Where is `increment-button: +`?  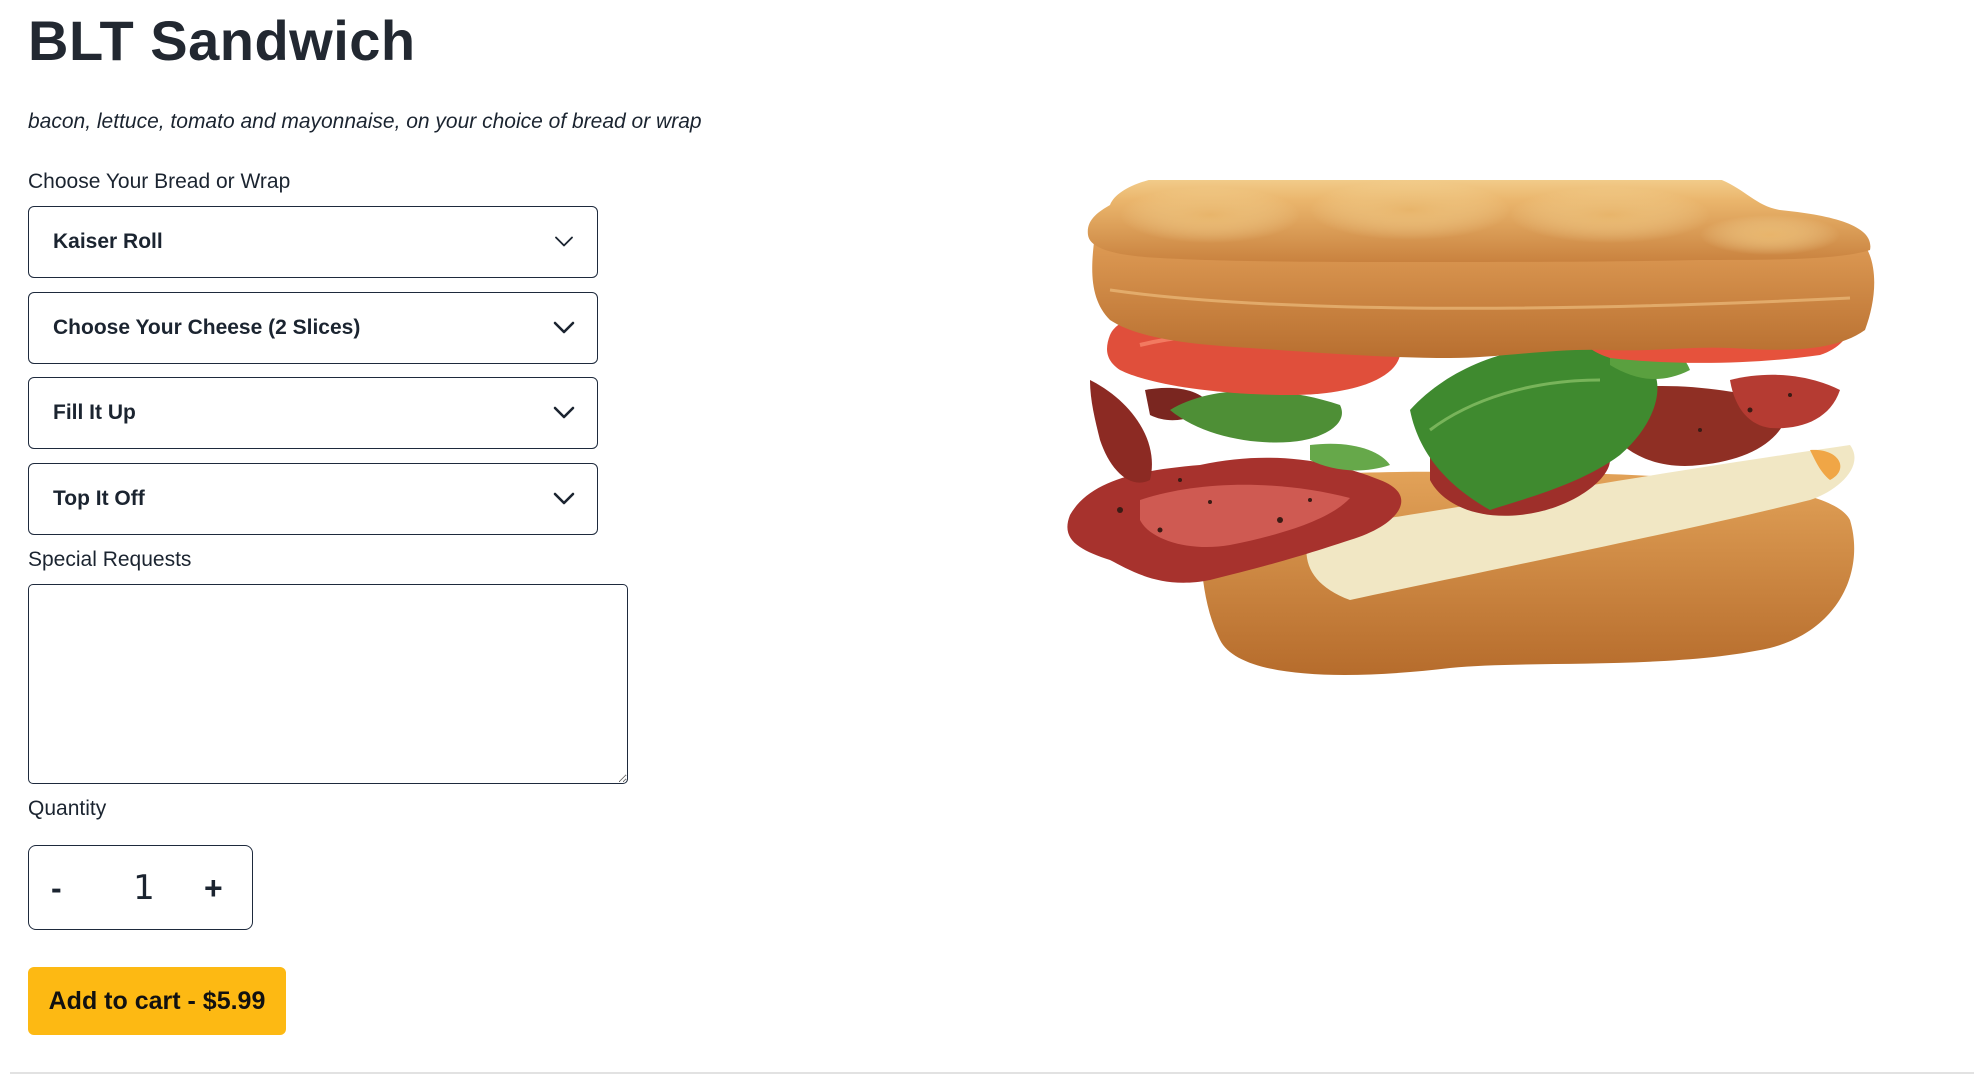 increment-button: + is located at coordinates (213, 888).